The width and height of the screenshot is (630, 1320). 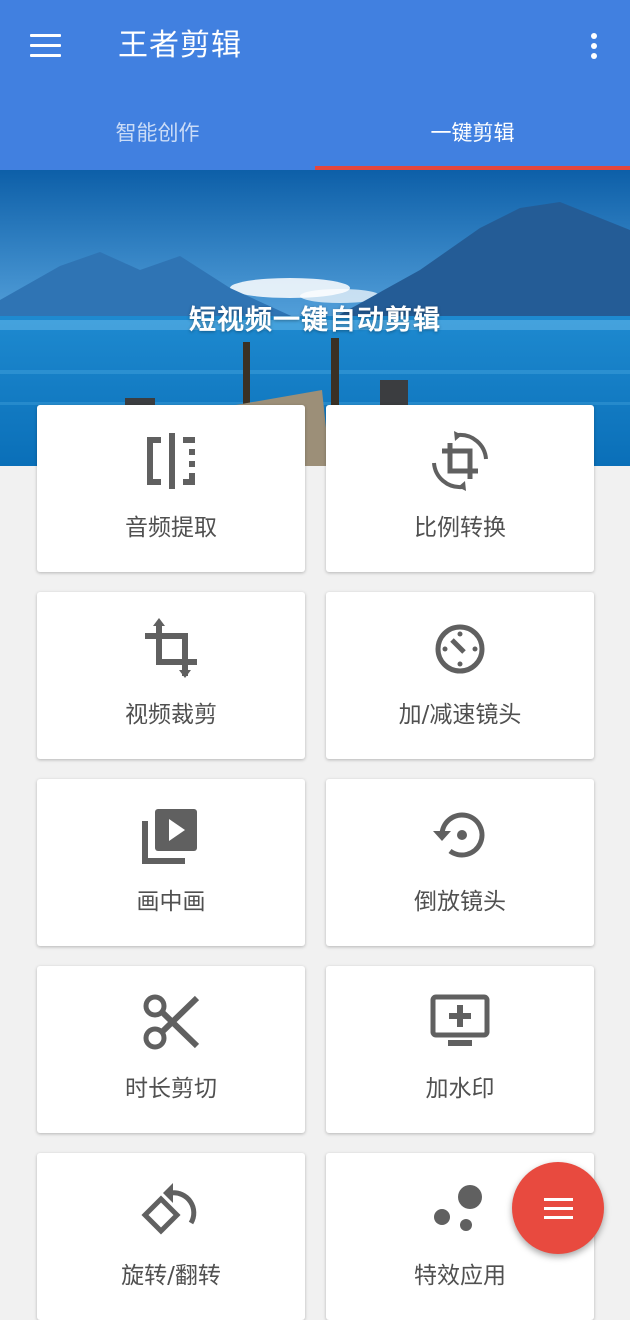 I want to click on aspect-ratio-crop-rotate-icon, so click(x=460, y=461).